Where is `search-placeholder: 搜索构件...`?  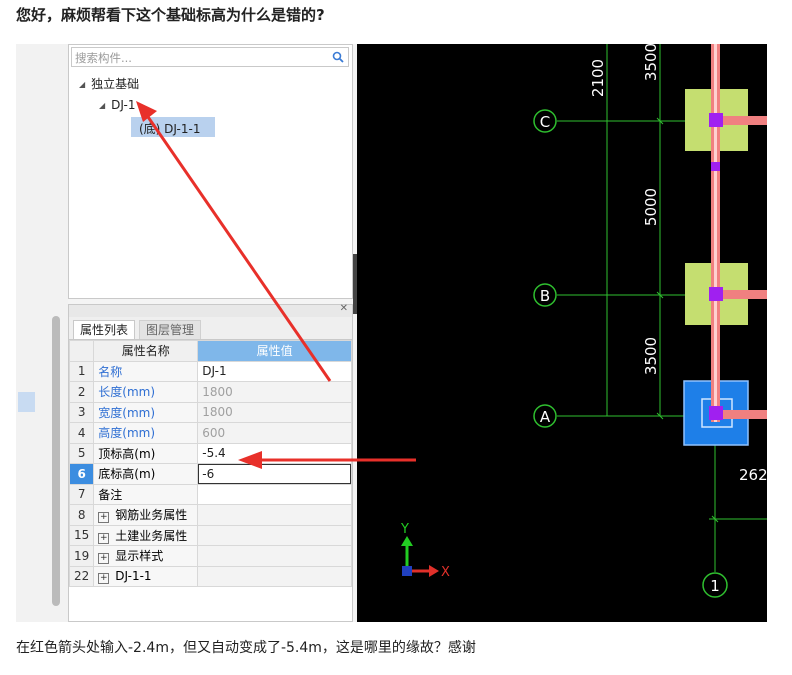
search-placeholder: 搜索构件... is located at coordinates (103, 58).